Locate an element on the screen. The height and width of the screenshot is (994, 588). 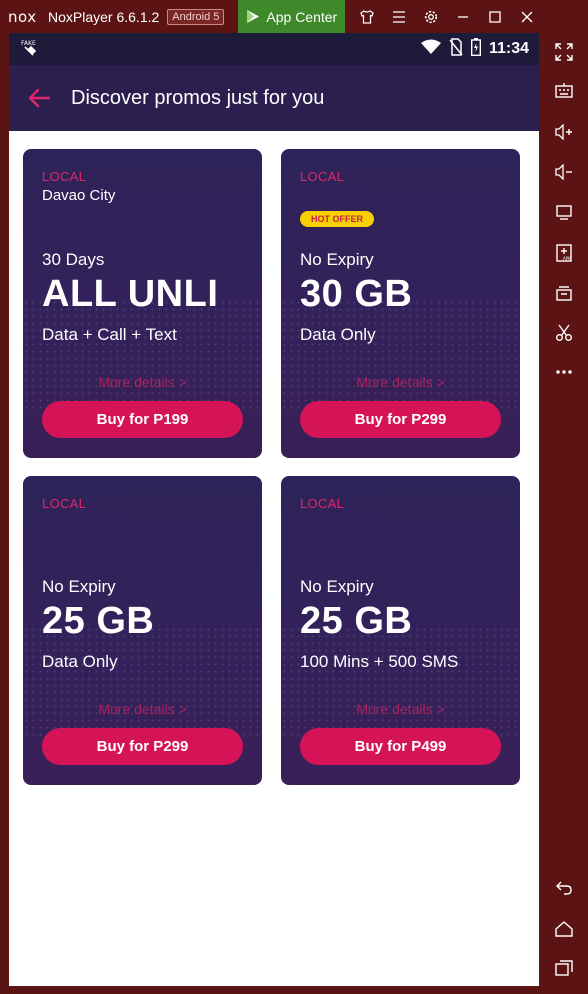
app-bar: Discover promos just for you is located at coordinates (274, 98).